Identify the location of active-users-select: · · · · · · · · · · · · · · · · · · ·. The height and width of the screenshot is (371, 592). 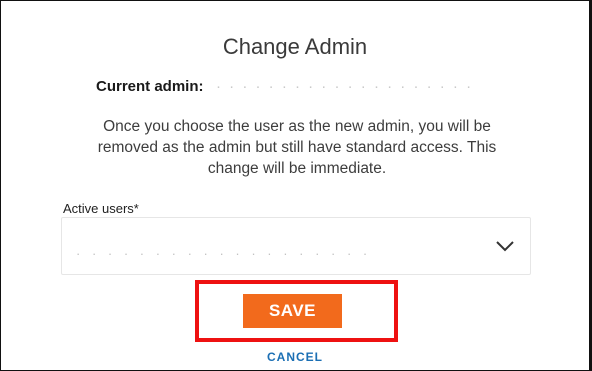
(296, 246).